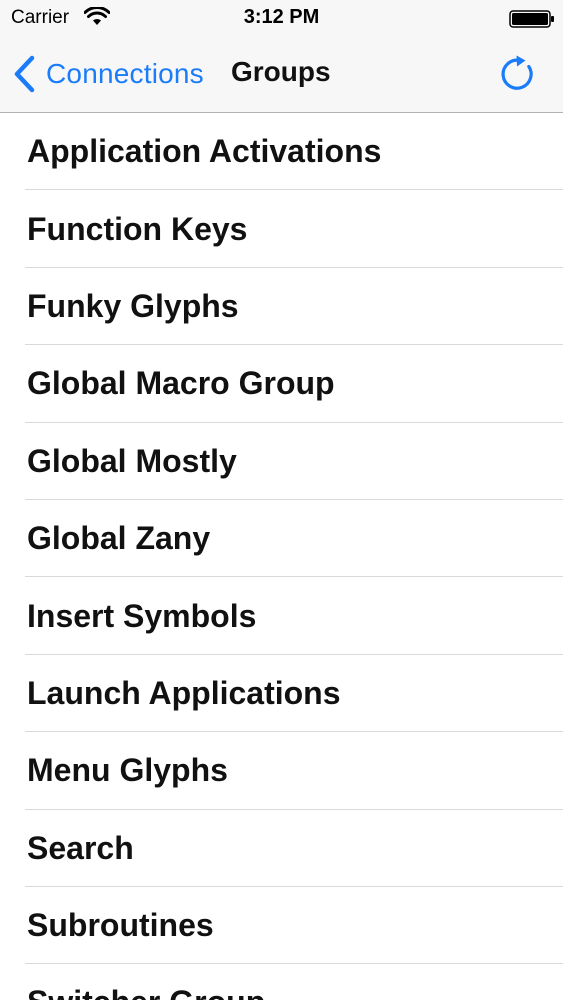 The image size is (563, 1000). What do you see at coordinates (204, 151) in the screenshot?
I see `group-label: Application Activations` at bounding box center [204, 151].